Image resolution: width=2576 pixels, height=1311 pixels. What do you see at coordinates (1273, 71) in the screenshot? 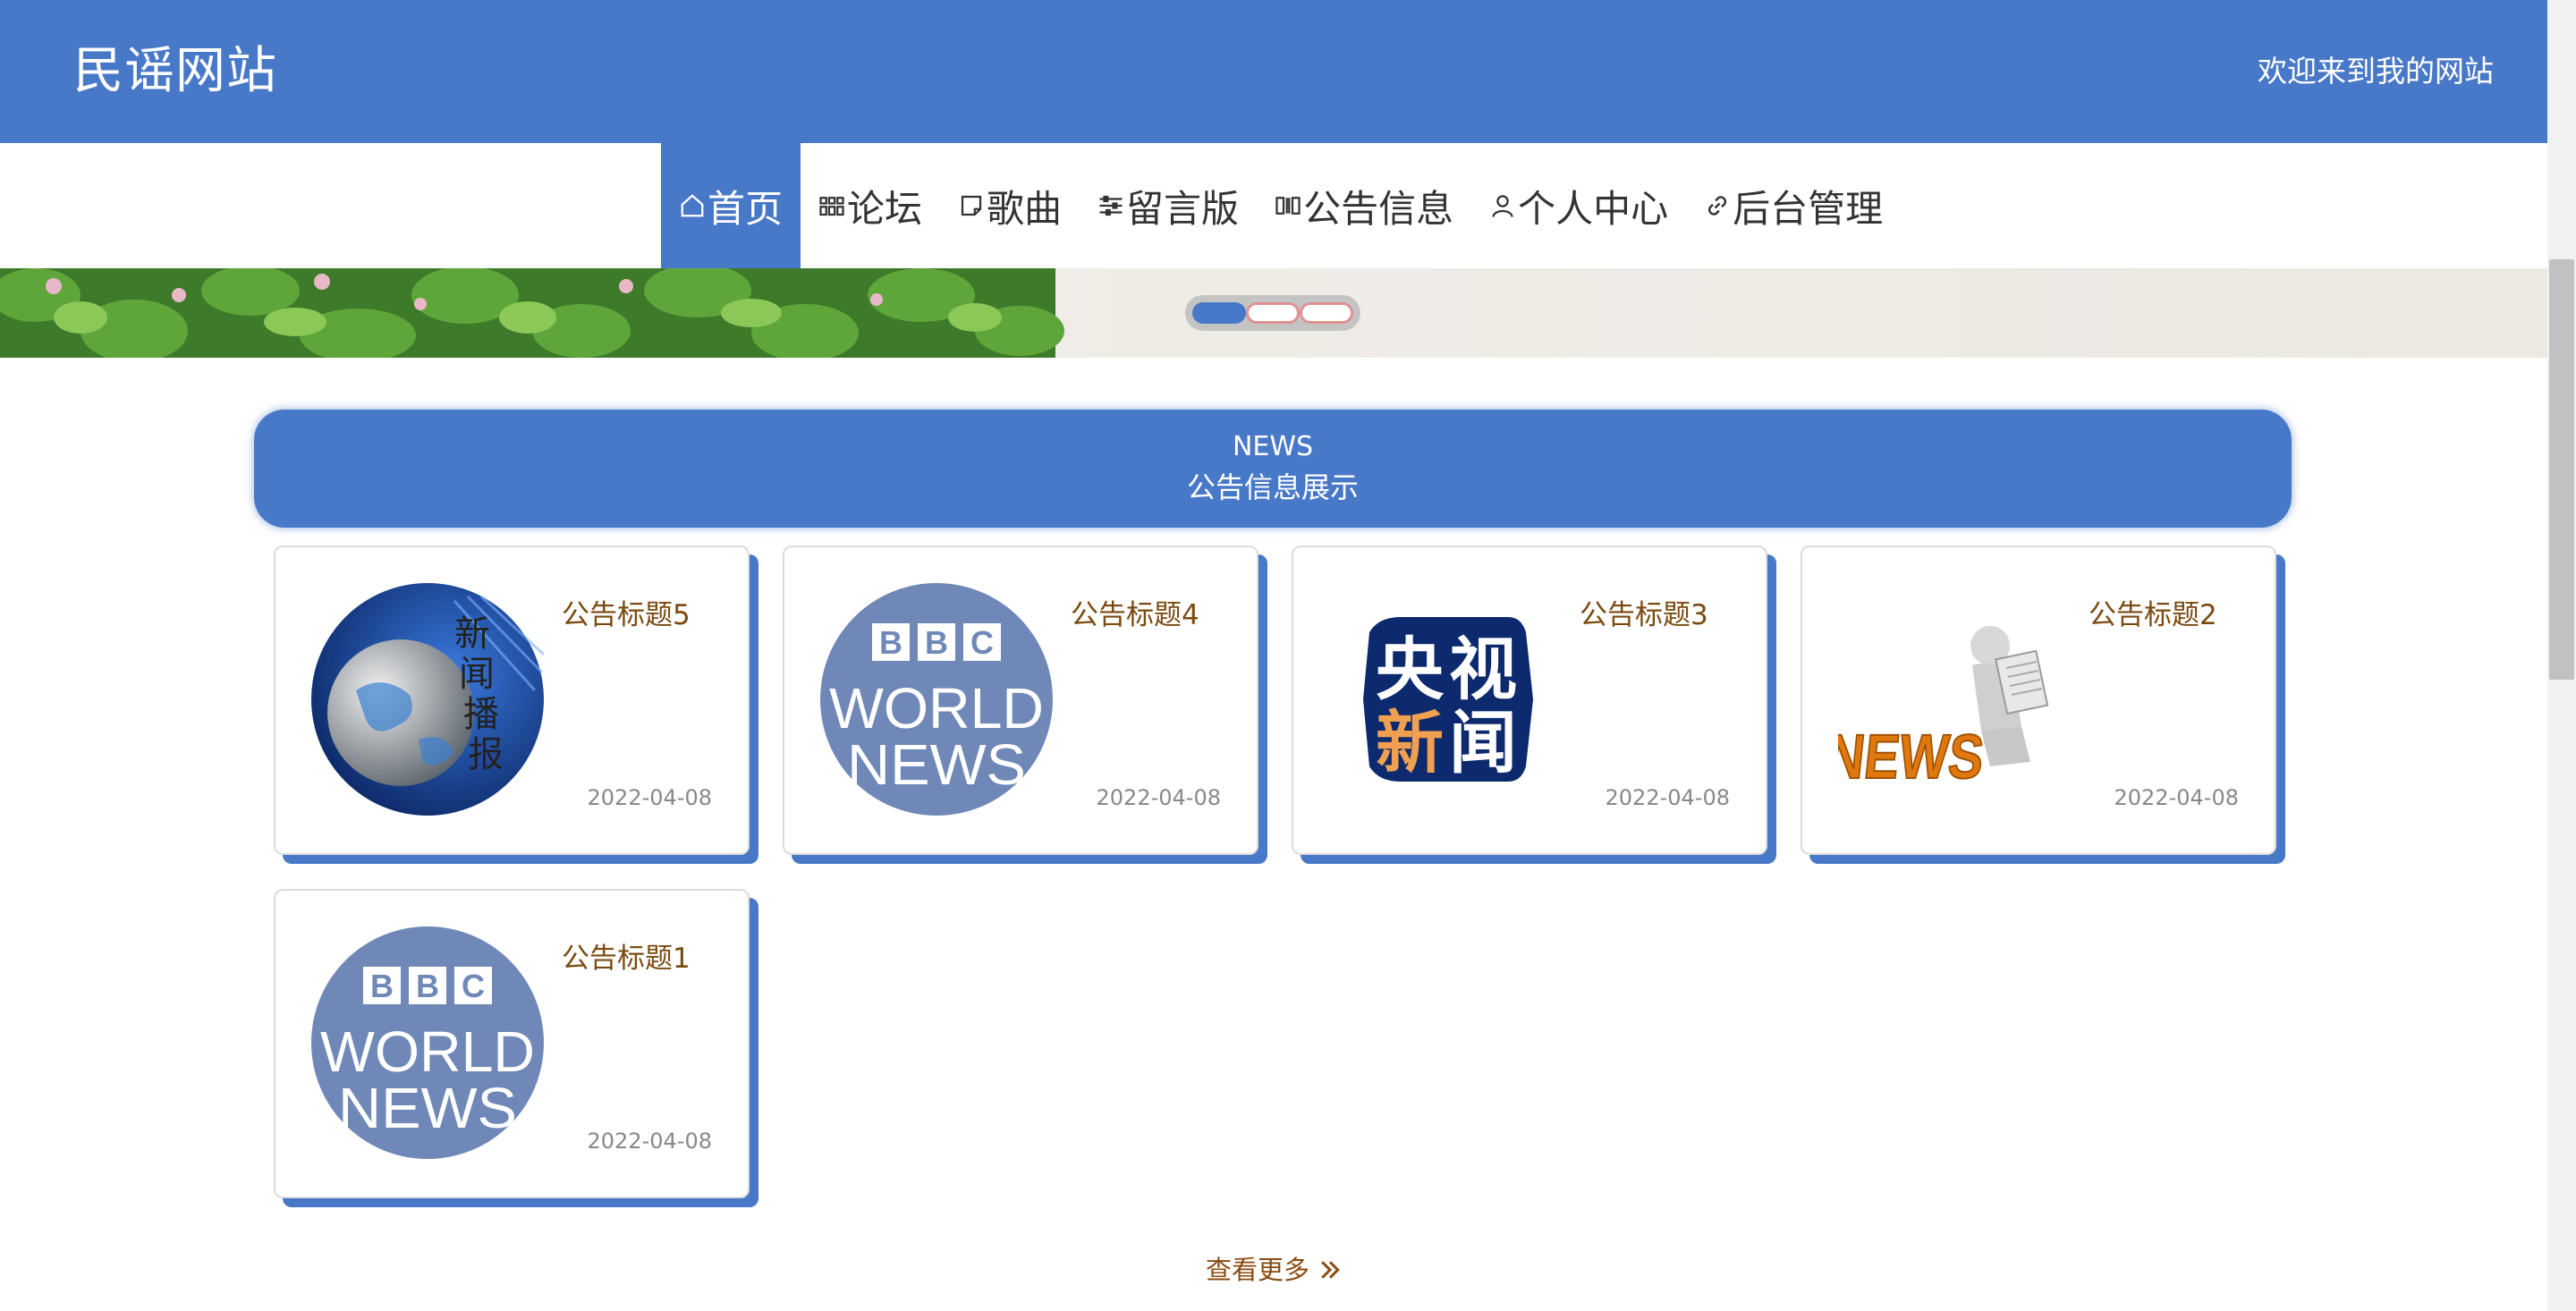
I see `site-header: 民谣网站 欢迎来到我的网站` at bounding box center [1273, 71].